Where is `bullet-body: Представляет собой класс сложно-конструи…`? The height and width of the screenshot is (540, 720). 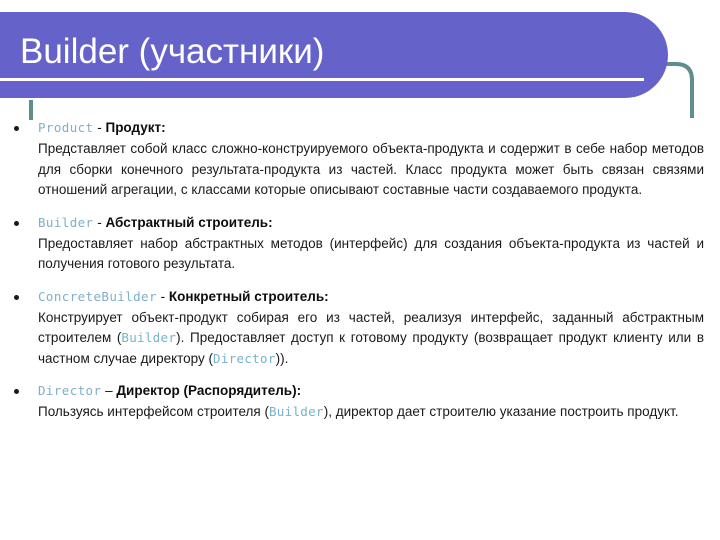
bullet-body: Представляет собой класс сложно-конструи… is located at coordinates (371, 170).